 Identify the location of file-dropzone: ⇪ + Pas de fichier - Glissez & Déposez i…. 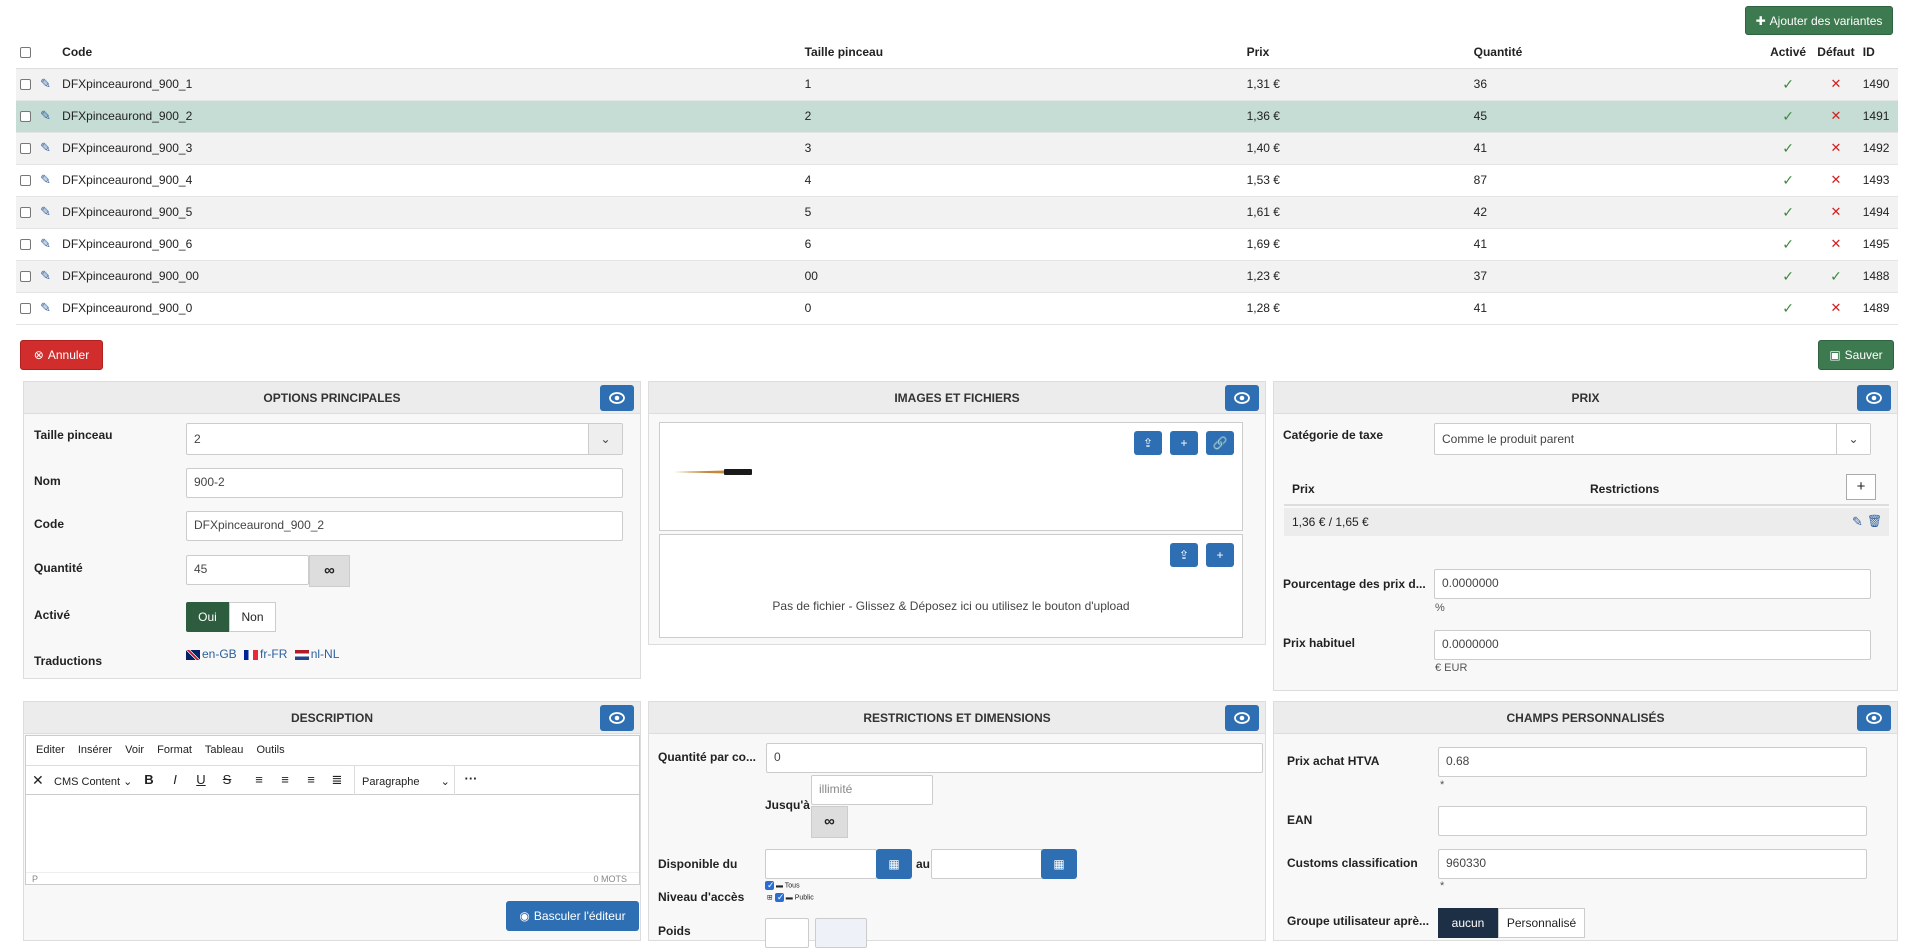
(951, 586).